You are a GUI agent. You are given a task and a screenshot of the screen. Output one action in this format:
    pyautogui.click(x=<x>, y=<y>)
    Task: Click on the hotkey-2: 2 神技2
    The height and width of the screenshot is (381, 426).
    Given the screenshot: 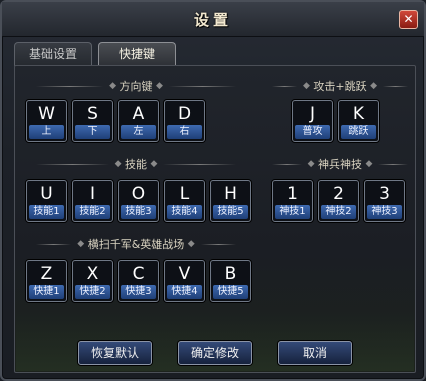 What is the action you would take?
    pyautogui.click(x=338, y=201)
    